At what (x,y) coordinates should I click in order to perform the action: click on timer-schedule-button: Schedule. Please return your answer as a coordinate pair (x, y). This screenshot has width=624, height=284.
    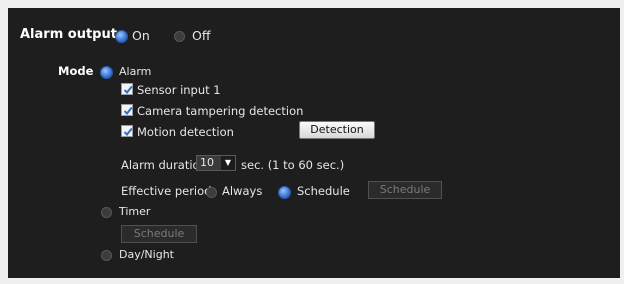
    Looking at the image, I should click on (159, 234).